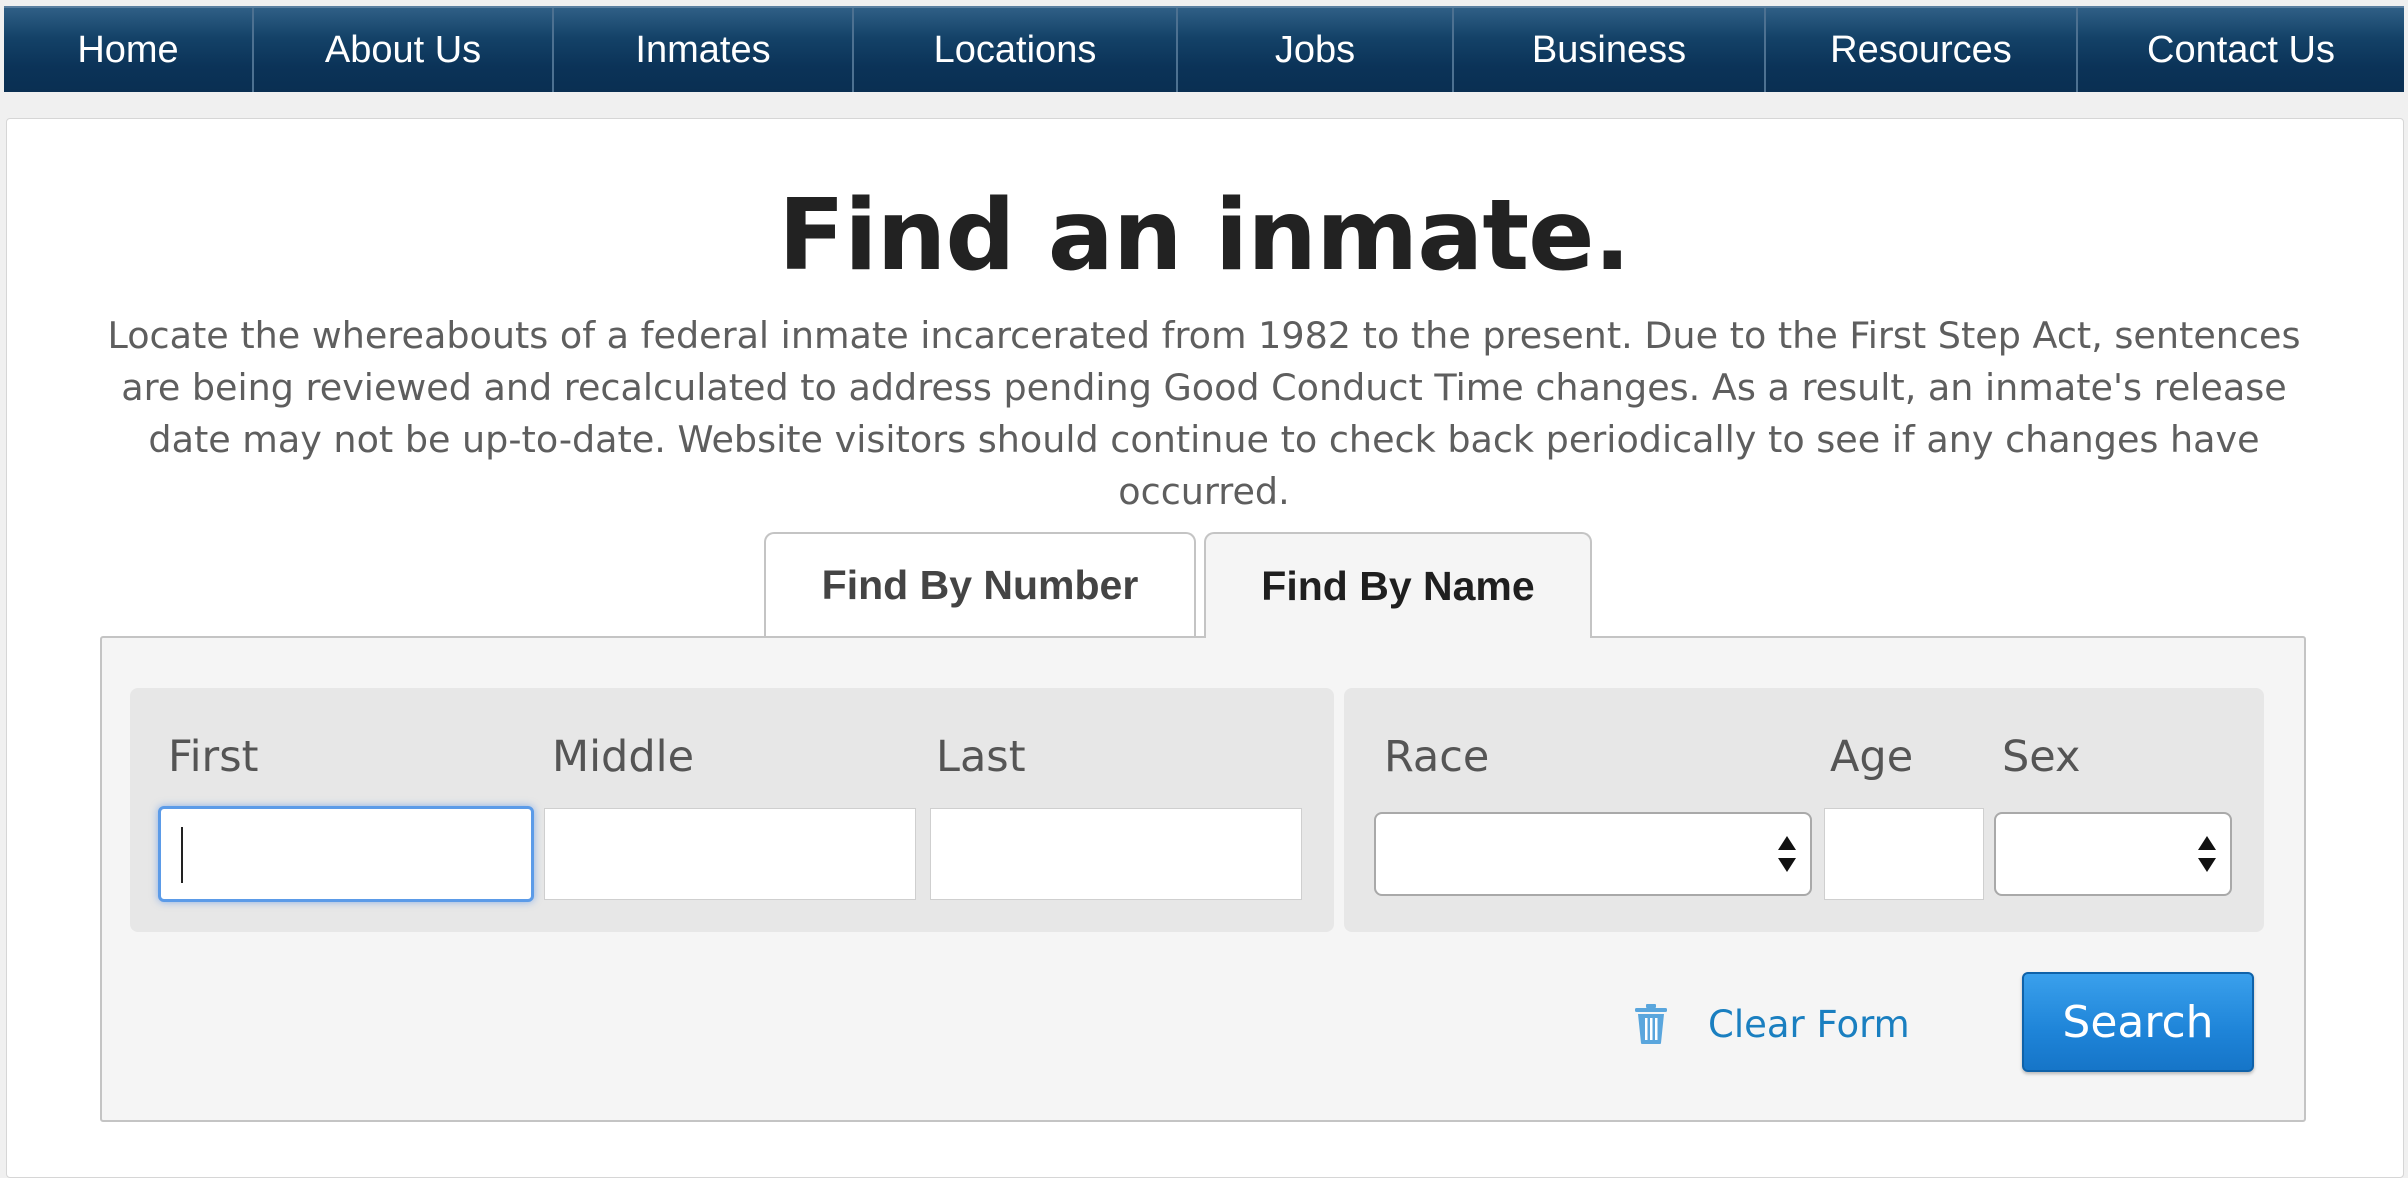 This screenshot has height=1178, width=2408. I want to click on age-input, so click(1904, 854).